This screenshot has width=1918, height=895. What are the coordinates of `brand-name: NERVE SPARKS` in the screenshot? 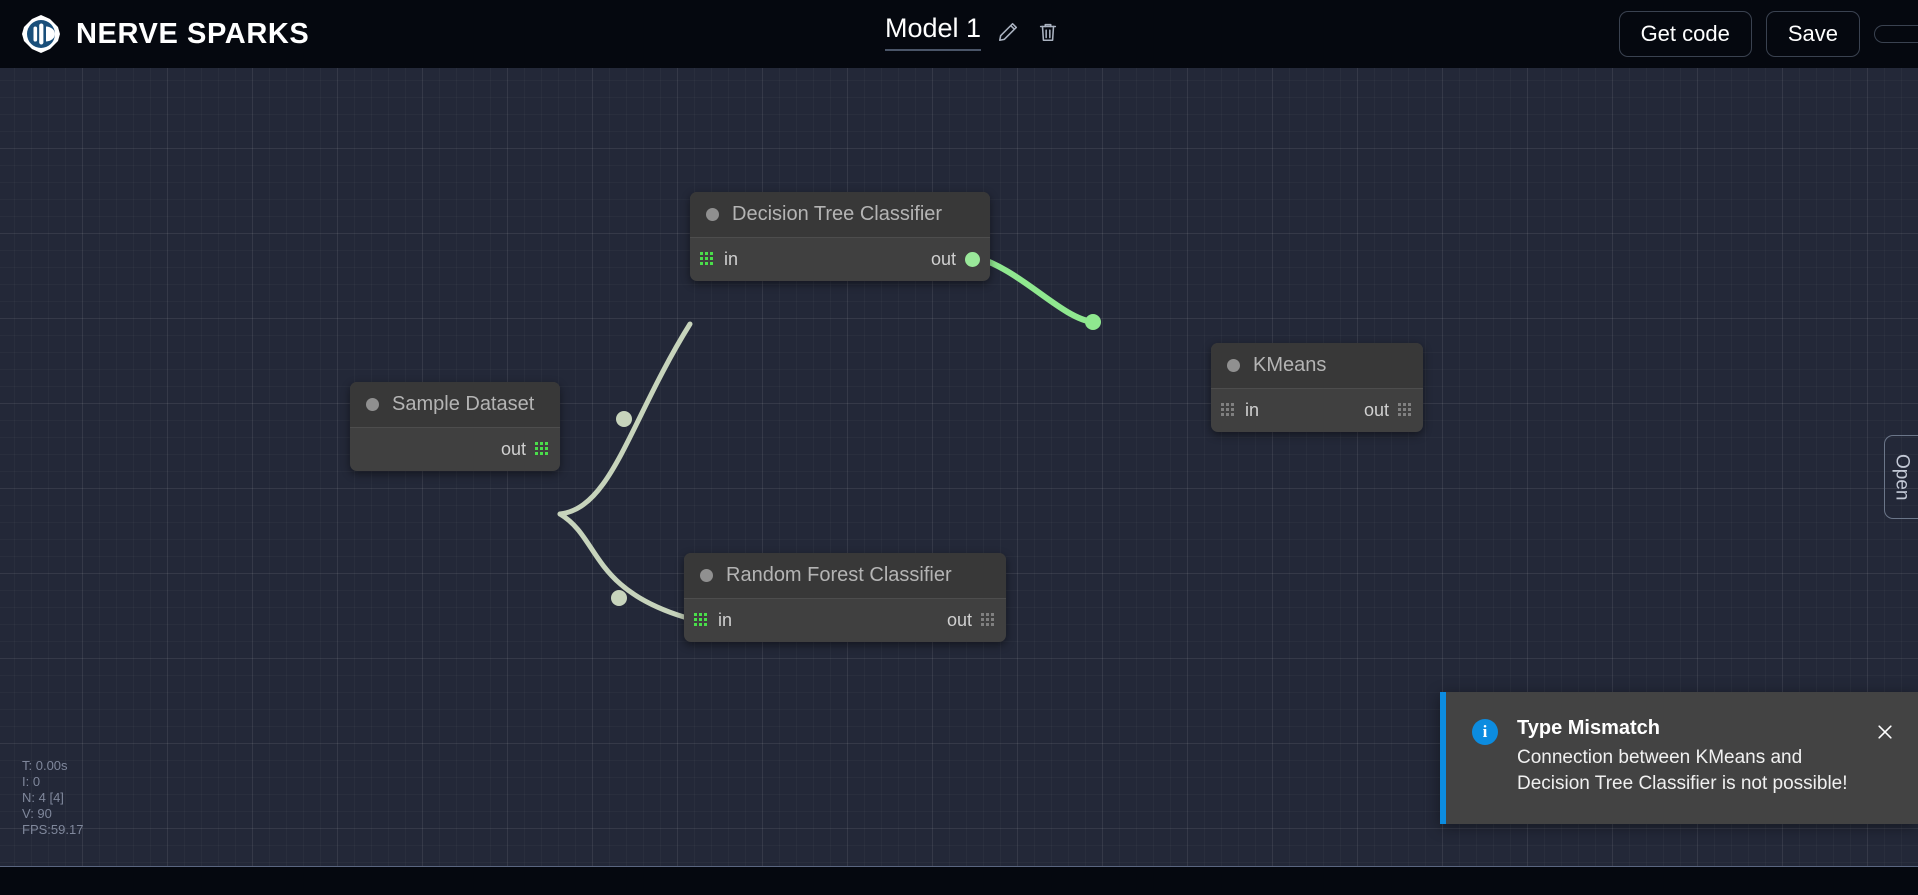 It's located at (193, 33).